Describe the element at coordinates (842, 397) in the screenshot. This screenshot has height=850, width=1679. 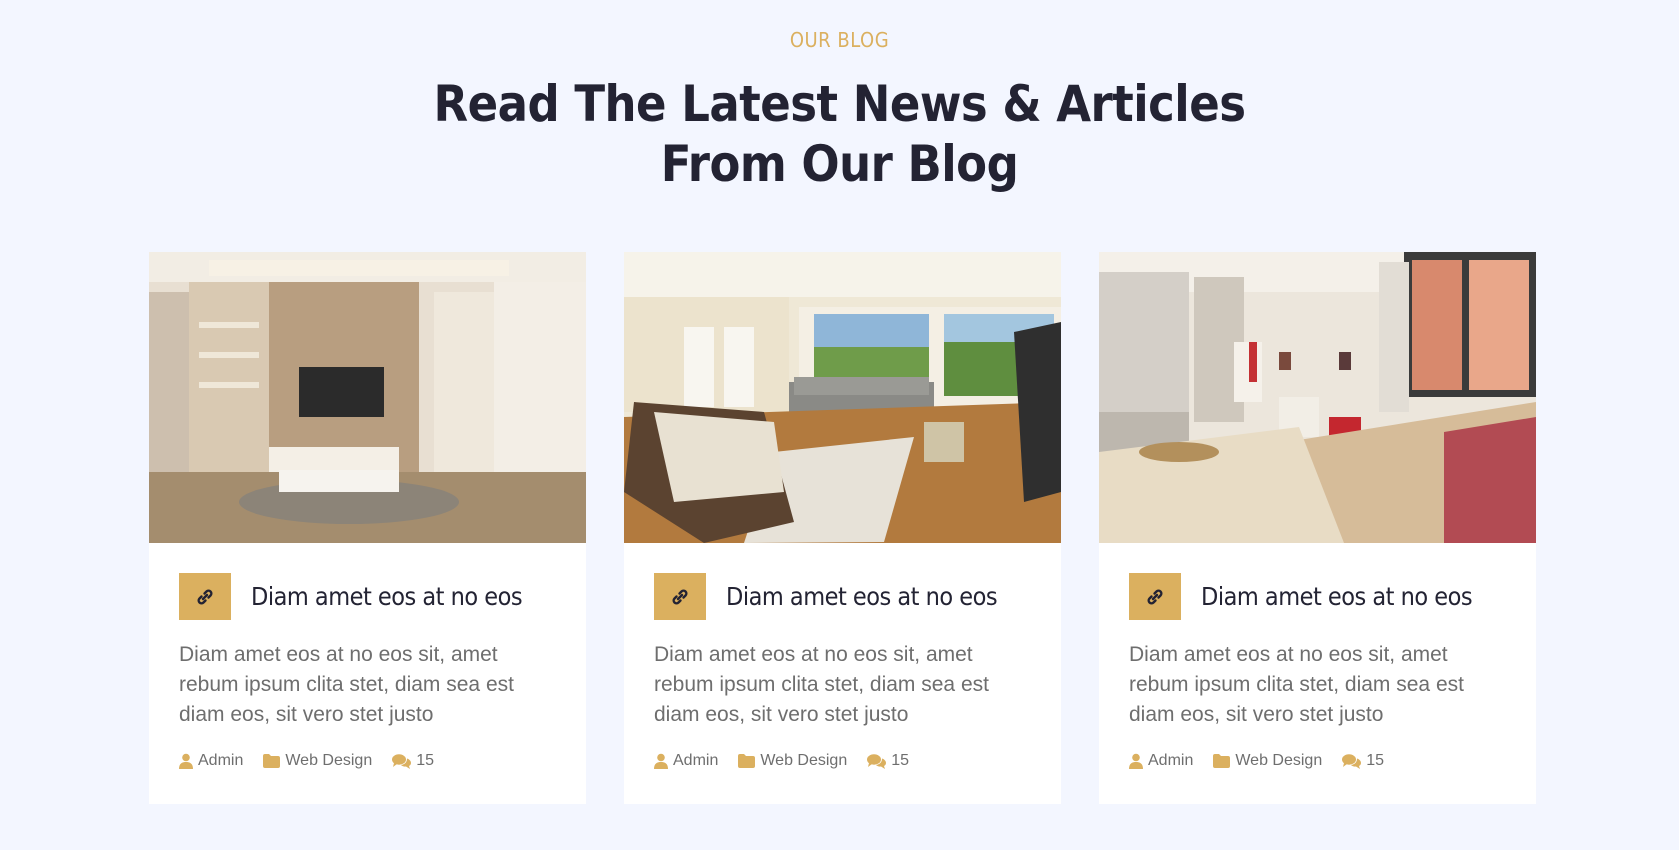
I see `bright-living-room-windows-photo` at that location.